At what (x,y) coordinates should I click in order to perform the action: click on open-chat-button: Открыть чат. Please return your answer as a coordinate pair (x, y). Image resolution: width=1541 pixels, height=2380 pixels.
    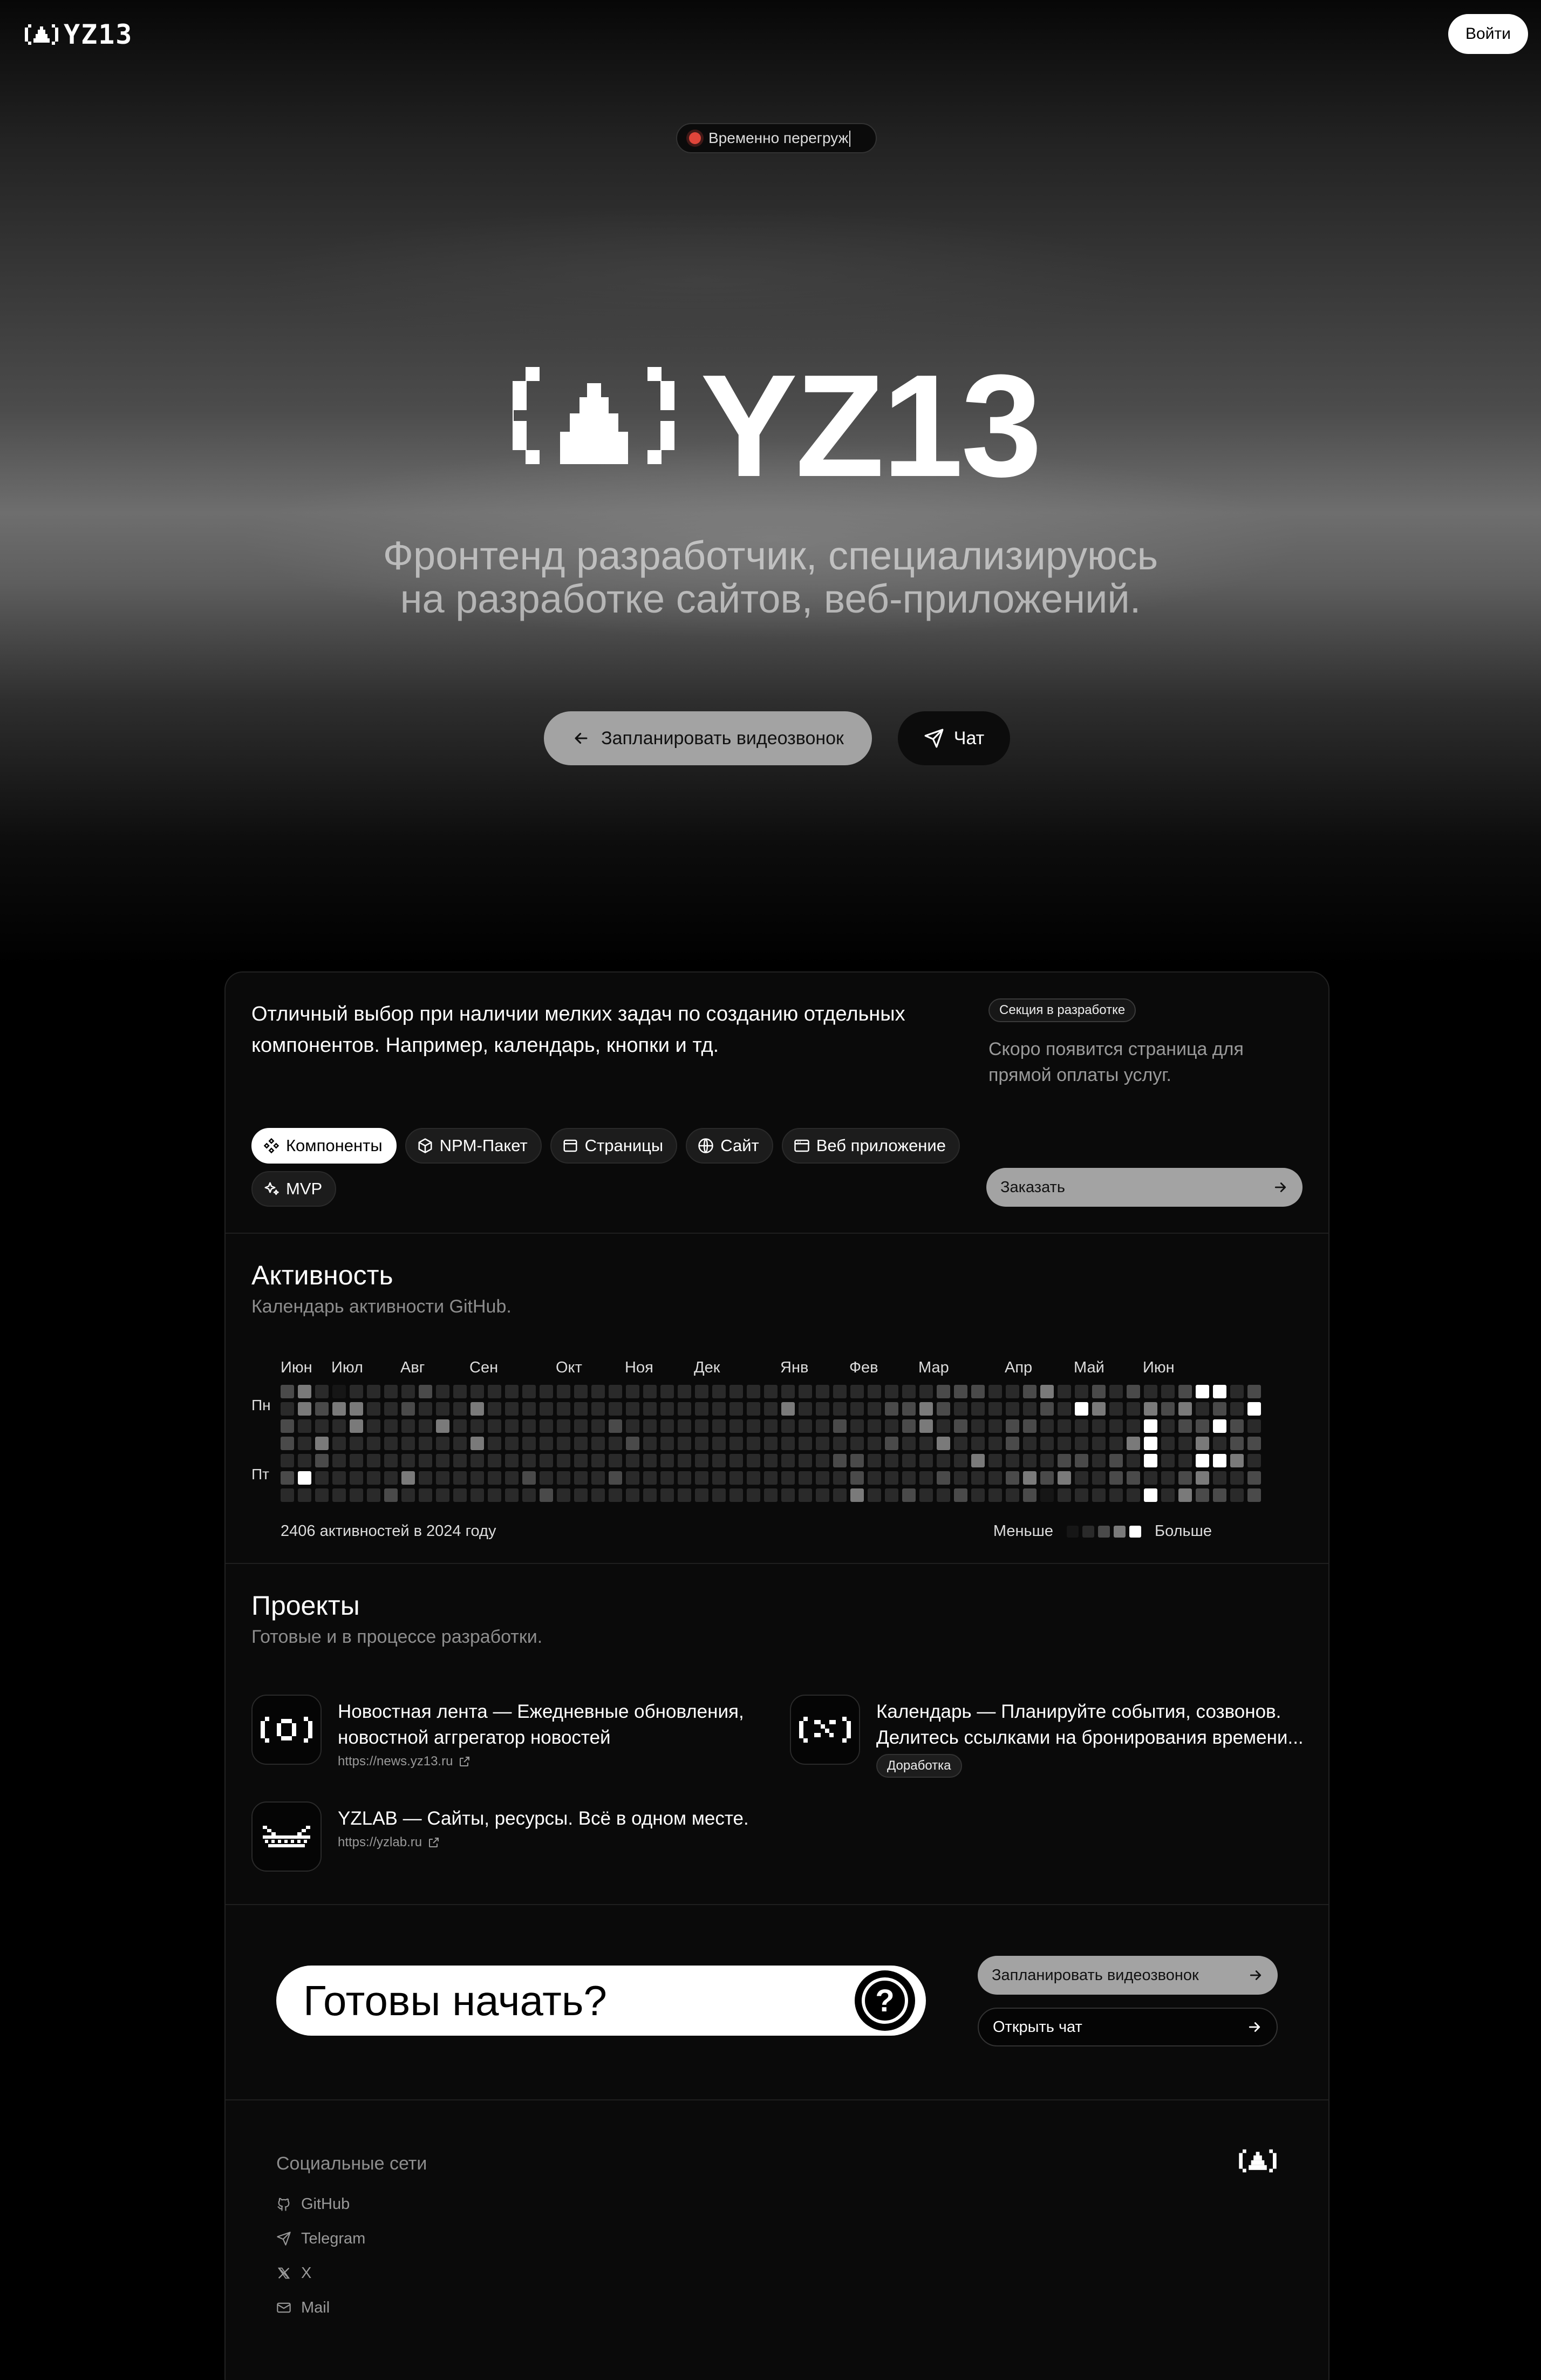
    Looking at the image, I should click on (1128, 2027).